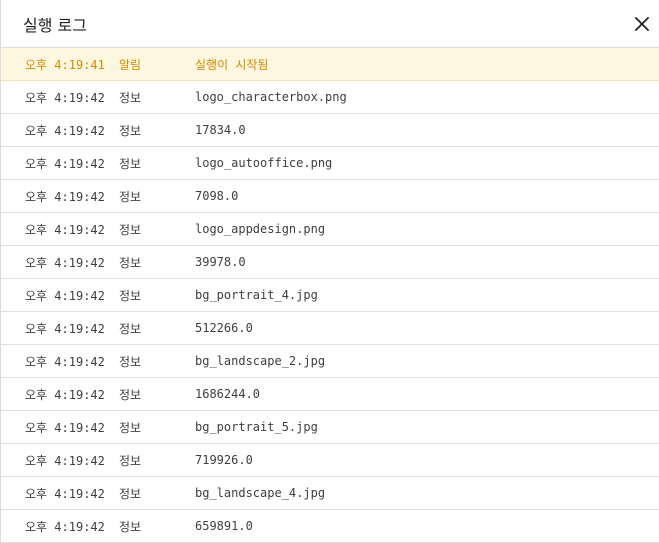  What do you see at coordinates (260, 493) in the screenshot?
I see `log-message: bg_landscape_4.jpg` at bounding box center [260, 493].